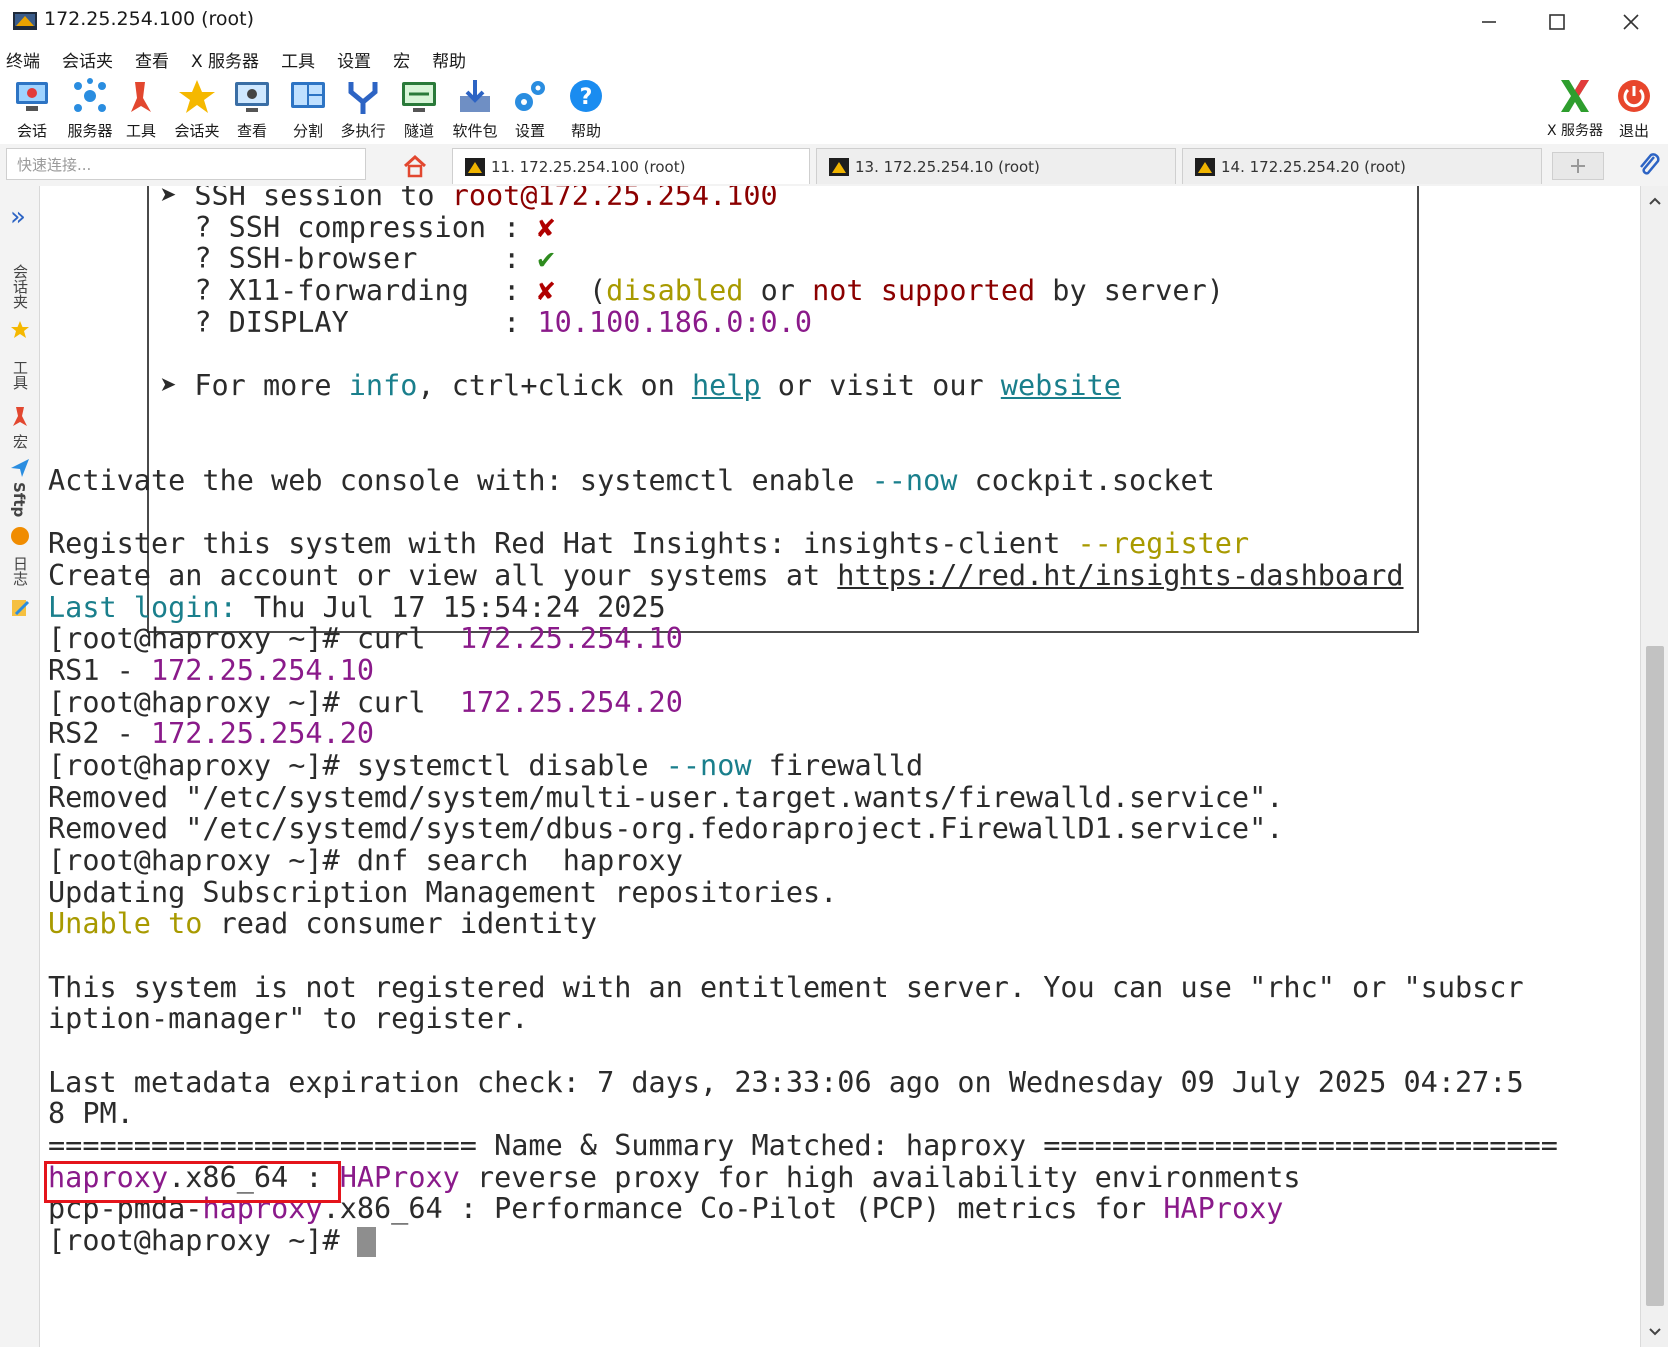  Describe the element at coordinates (20, 468) in the screenshot. I see `send-arrow-icon` at that location.